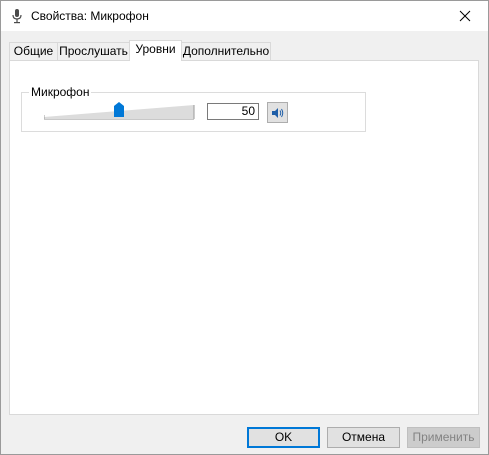  I want to click on close-icon, so click(465, 16).